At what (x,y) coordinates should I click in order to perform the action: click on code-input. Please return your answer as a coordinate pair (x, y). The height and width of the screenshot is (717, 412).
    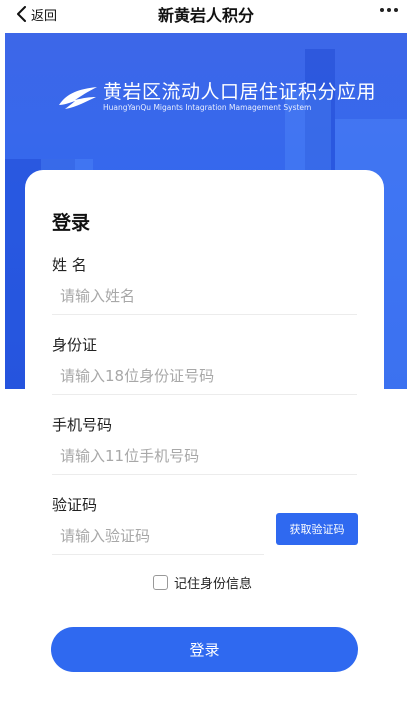
    Looking at the image, I should click on (158, 536).